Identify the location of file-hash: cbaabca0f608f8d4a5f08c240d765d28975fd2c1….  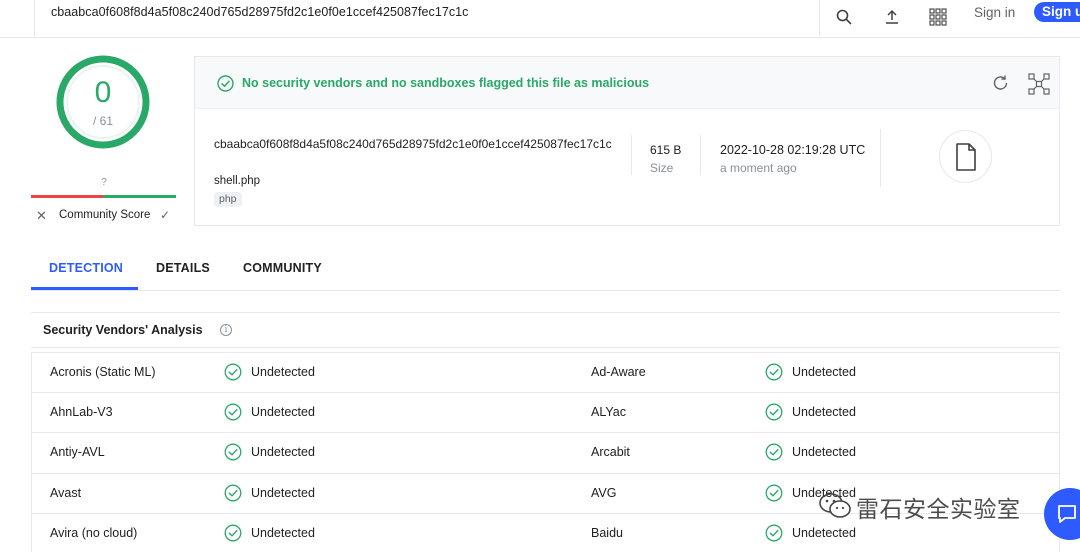
(416, 144).